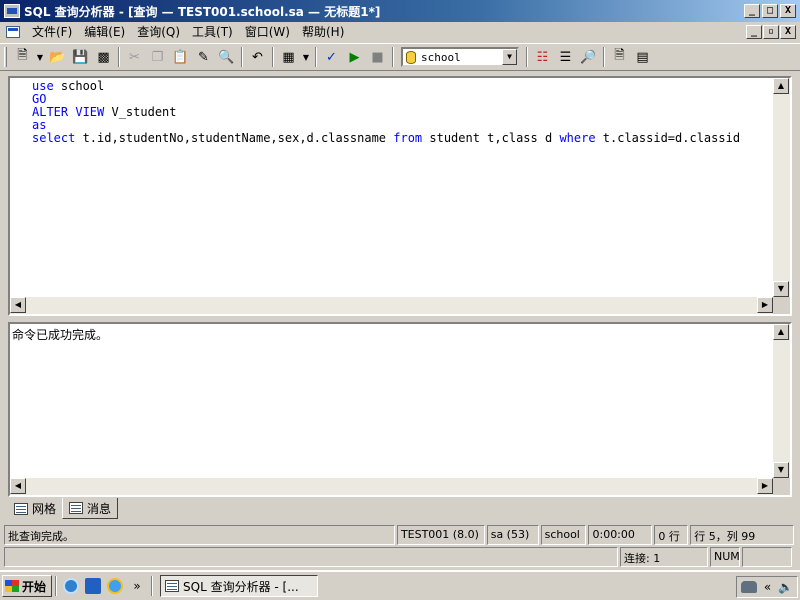  I want to click on tray-expand-icon: «, so click(767, 587).